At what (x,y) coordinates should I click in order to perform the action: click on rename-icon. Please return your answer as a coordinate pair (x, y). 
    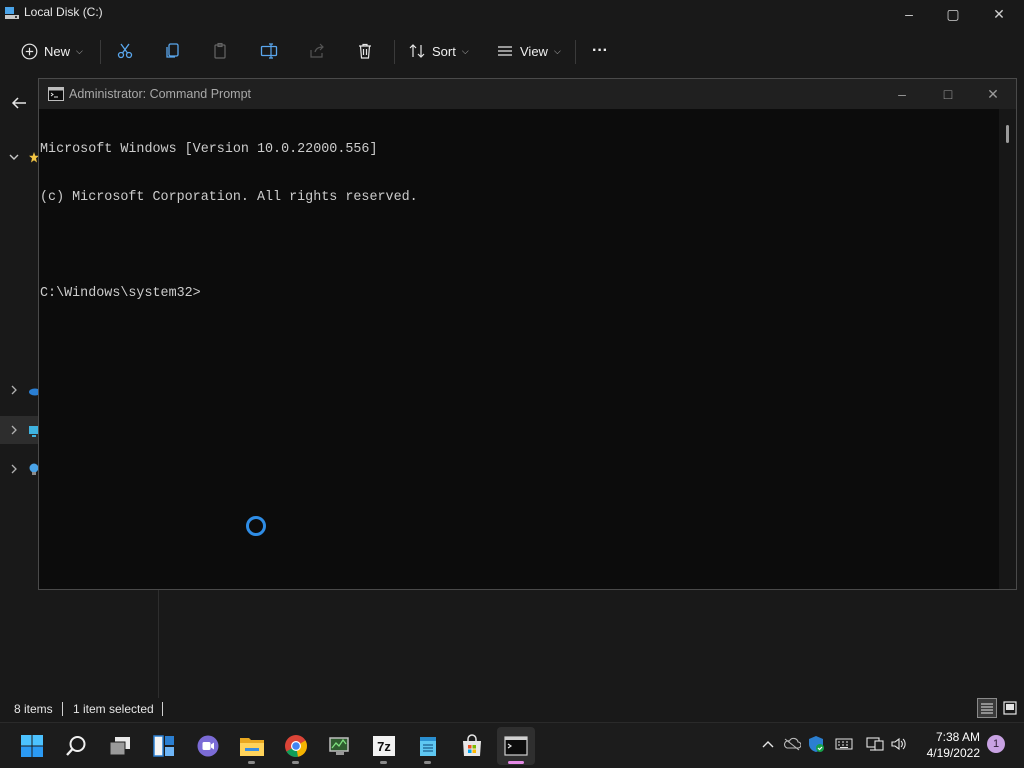
    Looking at the image, I should click on (269, 51).